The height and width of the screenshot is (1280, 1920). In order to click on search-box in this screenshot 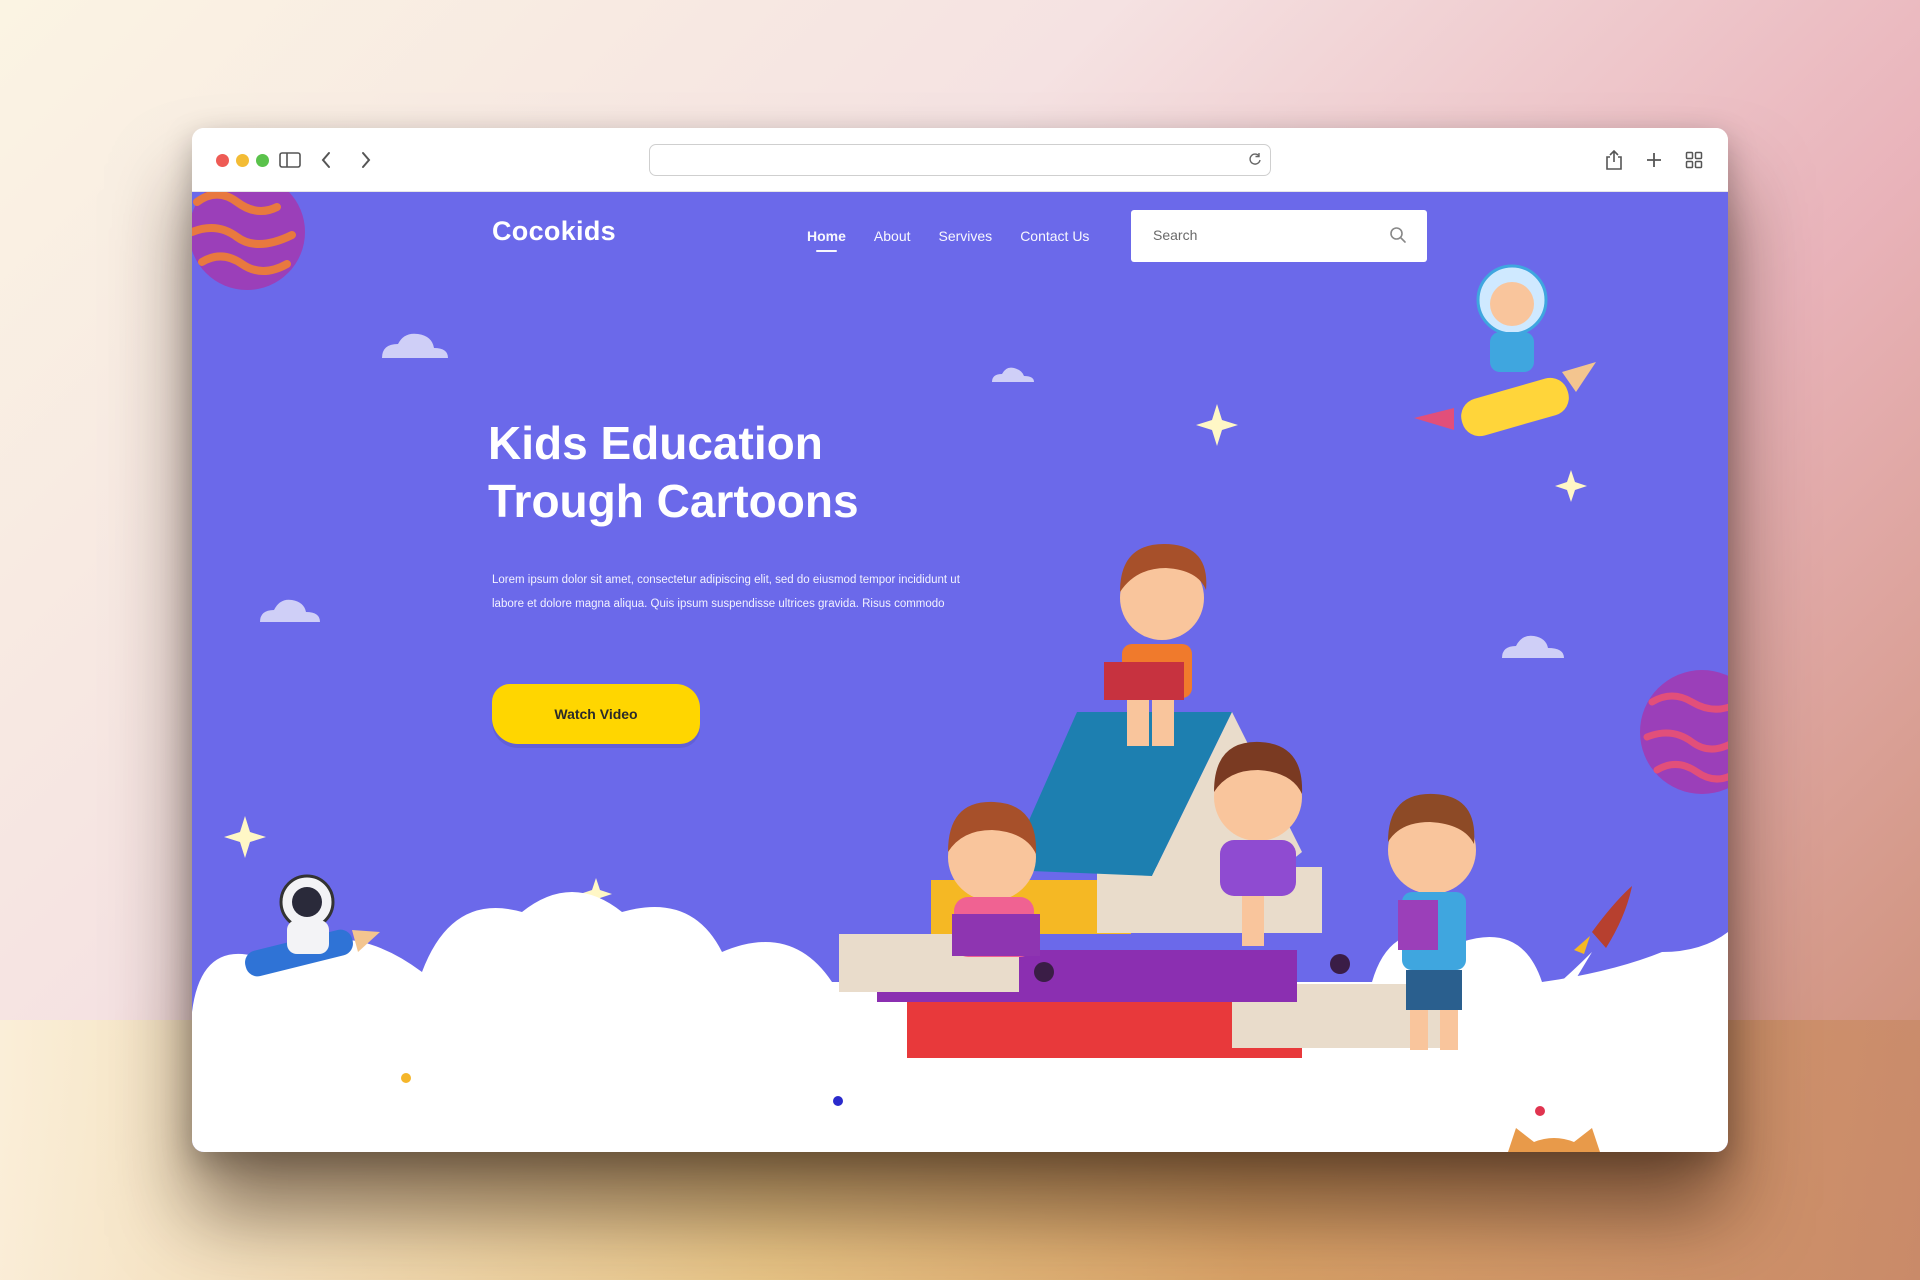, I will do `click(1279, 236)`.